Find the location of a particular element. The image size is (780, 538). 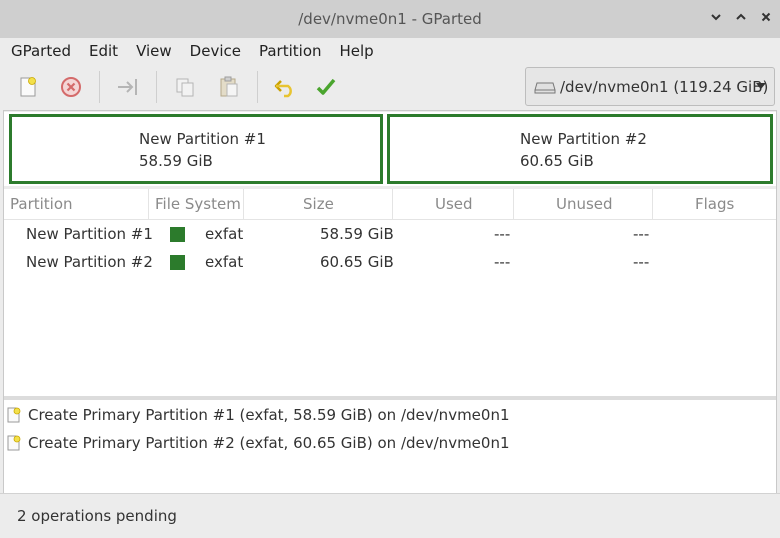

drive-icon is located at coordinates (545, 87).